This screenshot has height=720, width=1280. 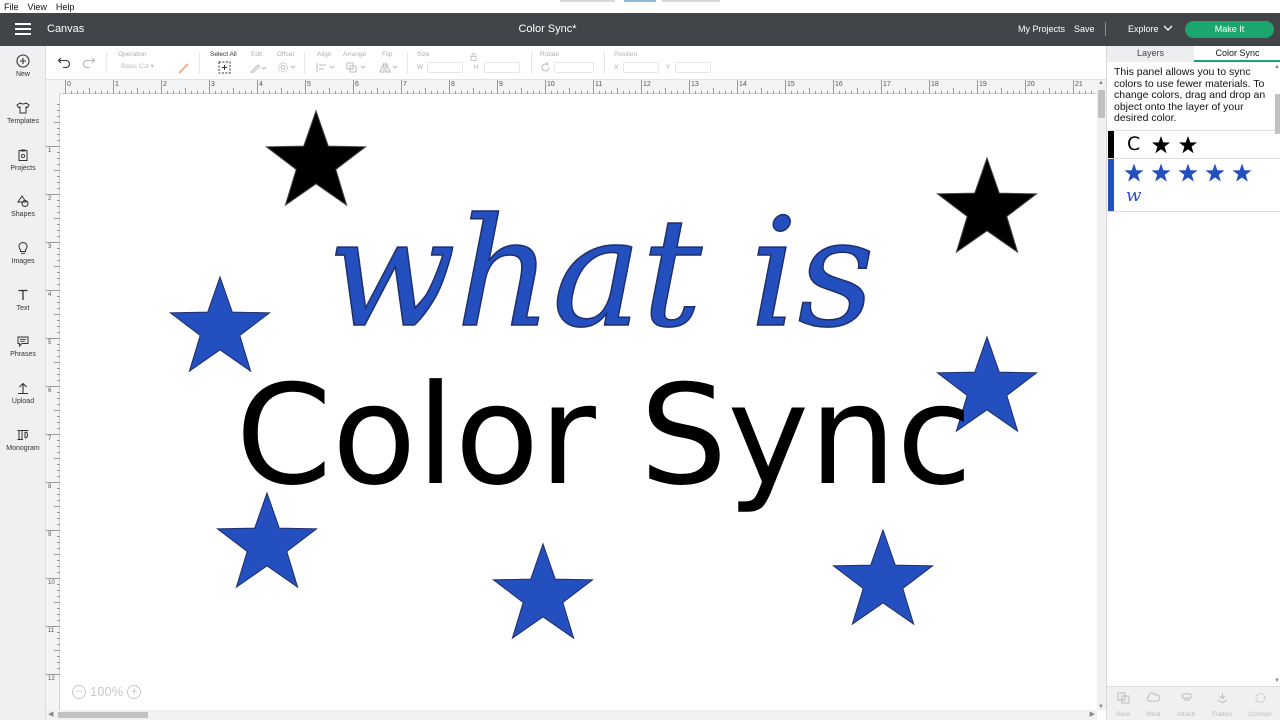 What do you see at coordinates (531, 63) in the screenshot?
I see `toolbar-divider` at bounding box center [531, 63].